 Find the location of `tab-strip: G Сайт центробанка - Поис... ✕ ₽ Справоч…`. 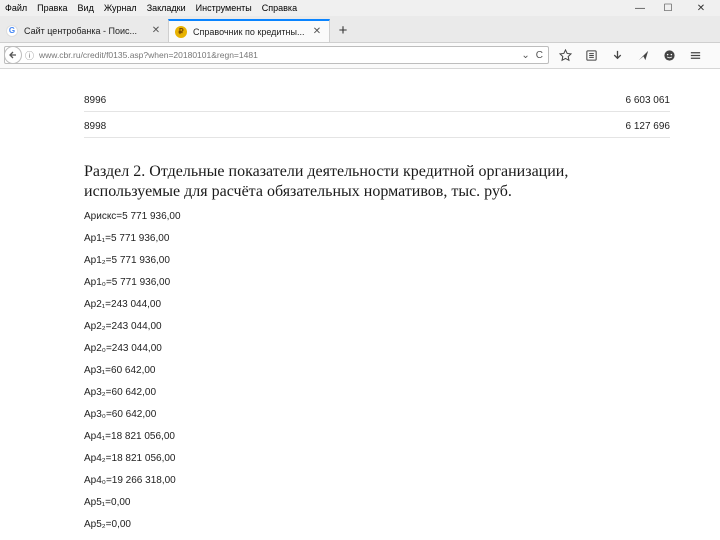

tab-strip: G Сайт центробанка - Поис... ✕ ₽ Справоч… is located at coordinates (360, 29).